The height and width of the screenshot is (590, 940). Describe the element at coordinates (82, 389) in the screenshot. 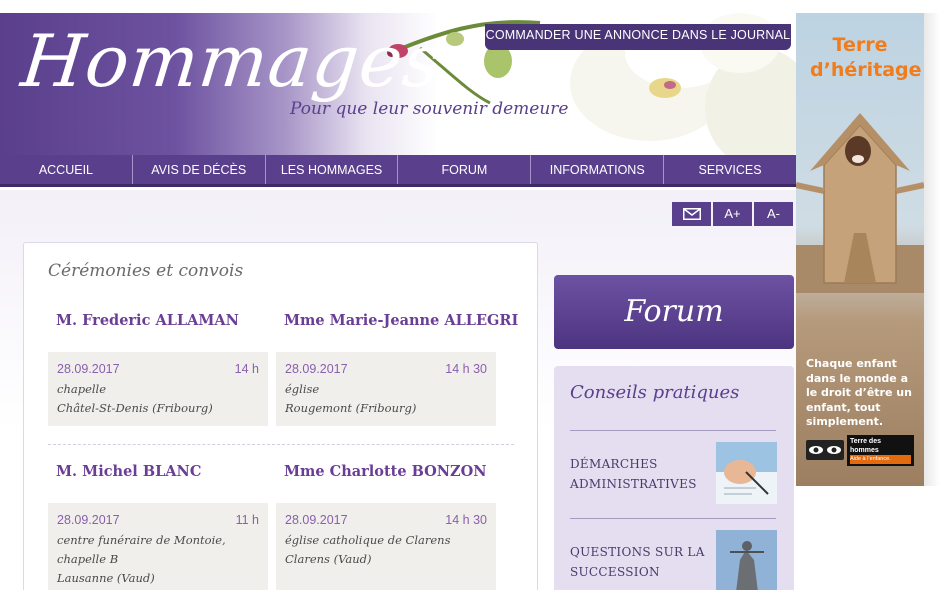

I see `ceremony-place: chapelle` at that location.